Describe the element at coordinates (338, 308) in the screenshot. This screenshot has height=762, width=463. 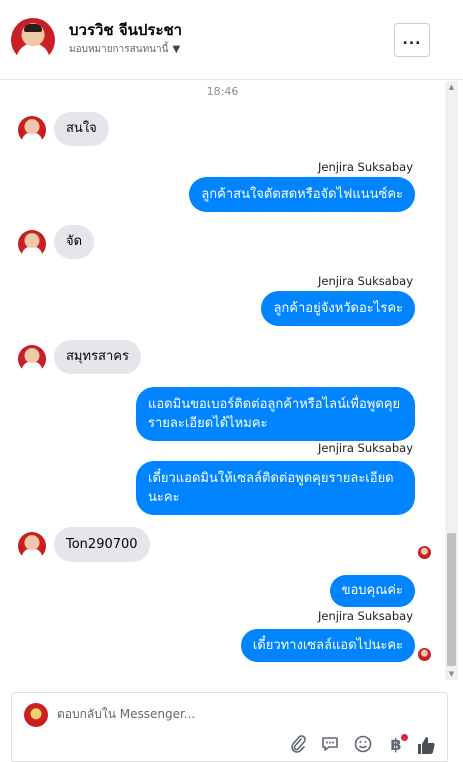
I see `outgoing-message: ลูกค้าอยู่จังหวัดอะไรคะ` at that location.